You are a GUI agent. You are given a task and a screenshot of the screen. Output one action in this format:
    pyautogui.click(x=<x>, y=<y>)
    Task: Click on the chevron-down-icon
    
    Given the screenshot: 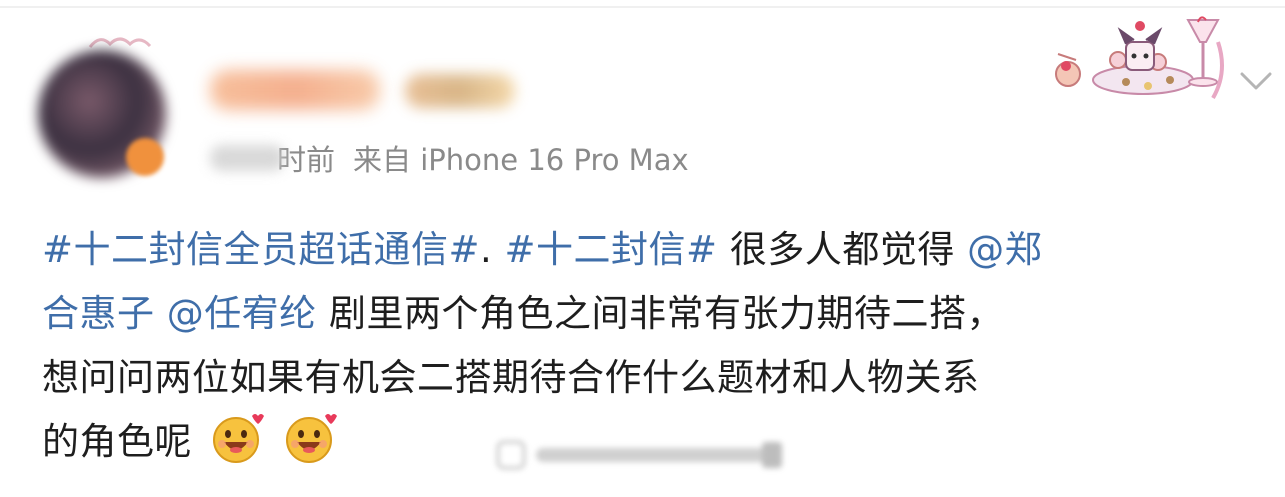 What is the action you would take?
    pyautogui.click(x=1256, y=81)
    